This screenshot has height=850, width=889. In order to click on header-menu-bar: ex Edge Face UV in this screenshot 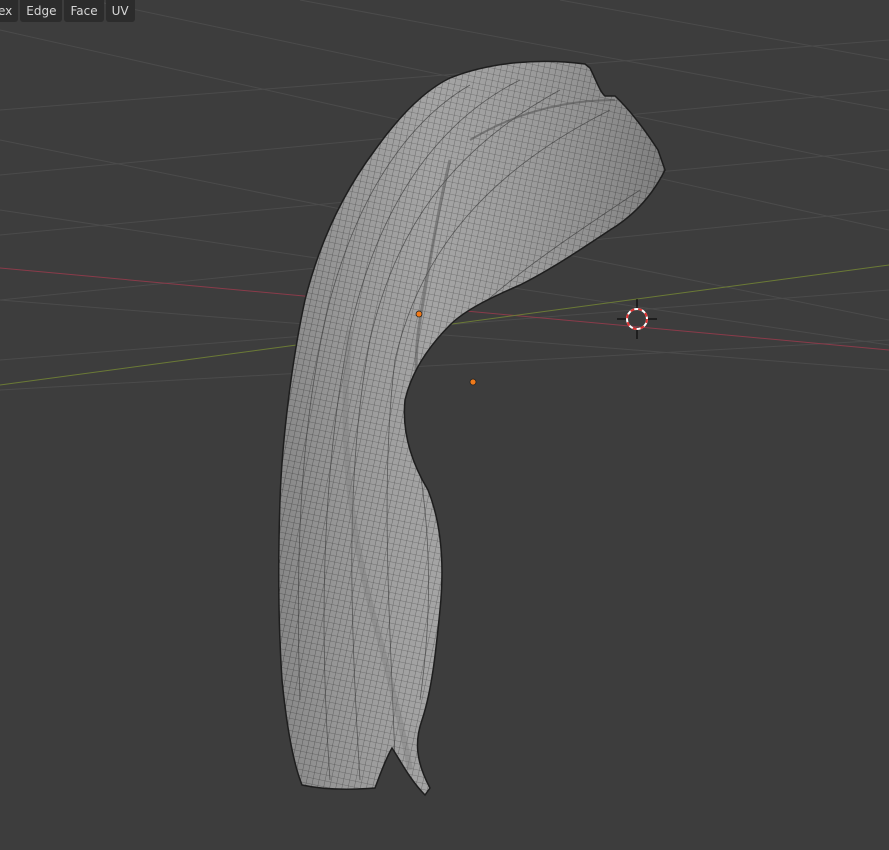, I will do `click(67, 11)`.